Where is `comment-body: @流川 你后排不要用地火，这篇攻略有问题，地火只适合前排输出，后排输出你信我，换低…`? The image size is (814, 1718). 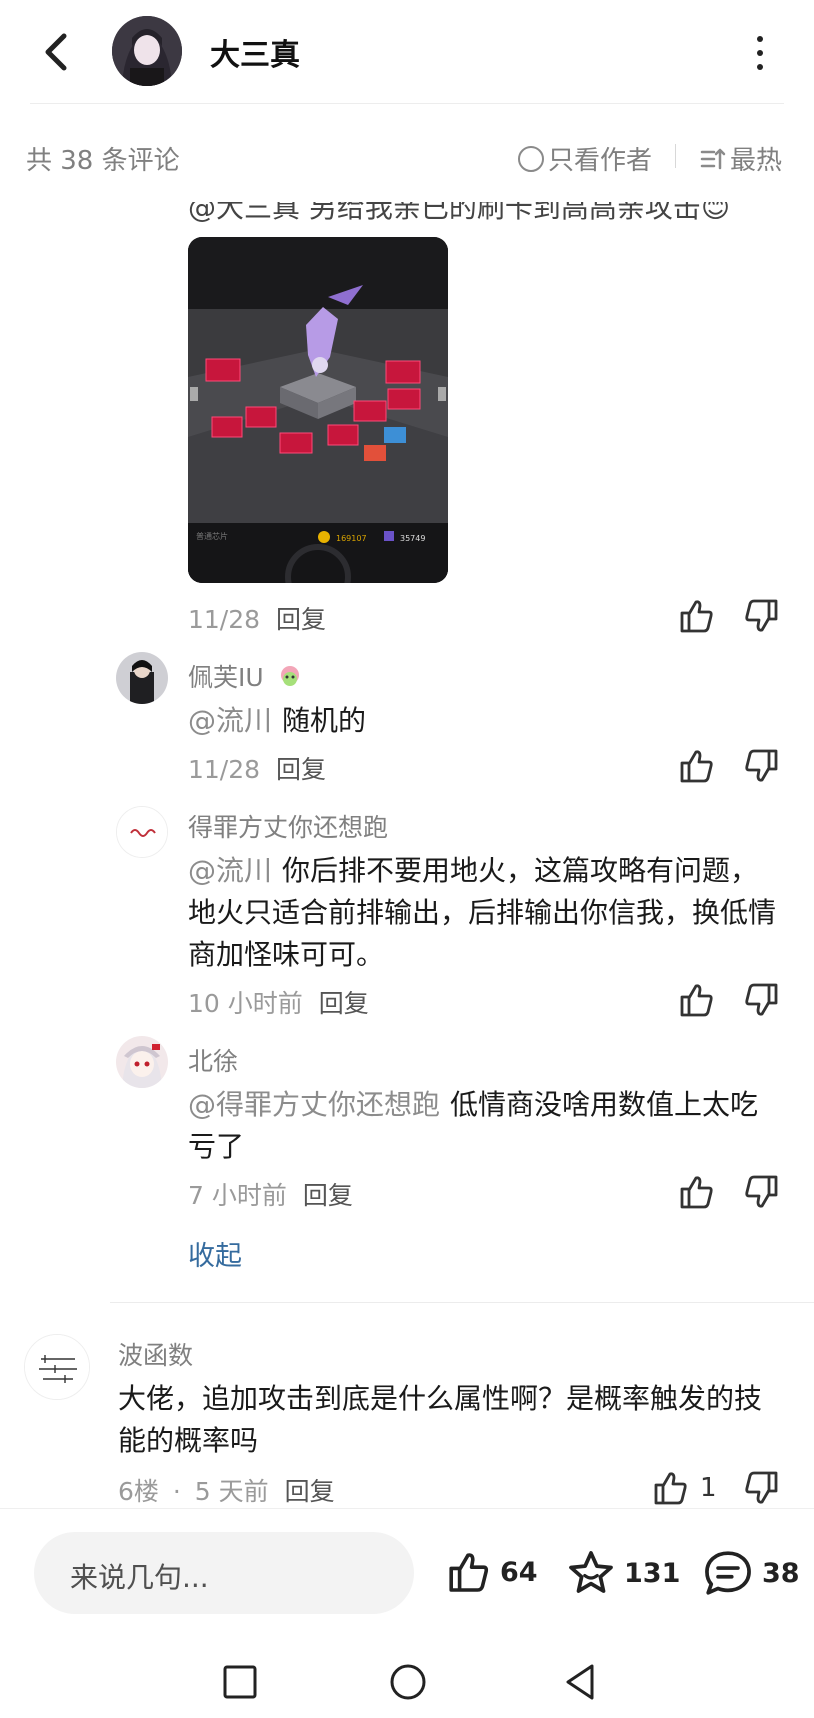 comment-body: @流川 你后排不要用地火，这篇攻略有问题，地火只适合前排输出，后排输出你信我，换低… is located at coordinates (485, 913).